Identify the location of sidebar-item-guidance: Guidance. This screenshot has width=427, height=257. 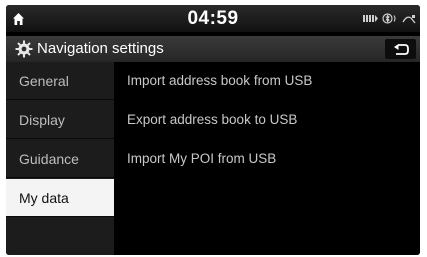
(60, 159).